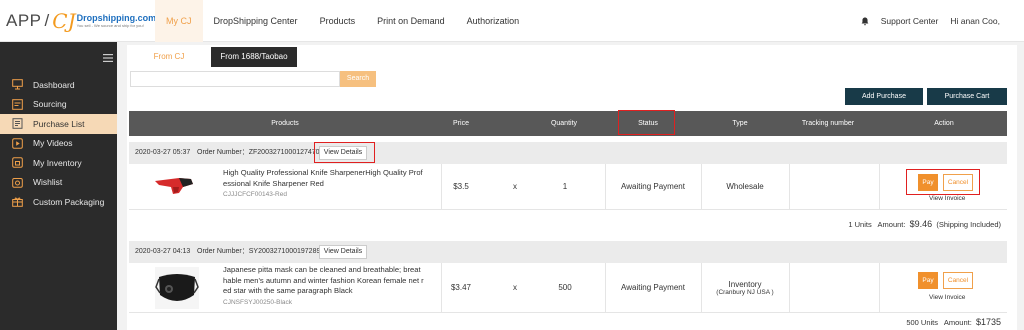 This screenshot has width=1024, height=330. I want to click on quantity-cell: 500, so click(565, 287).